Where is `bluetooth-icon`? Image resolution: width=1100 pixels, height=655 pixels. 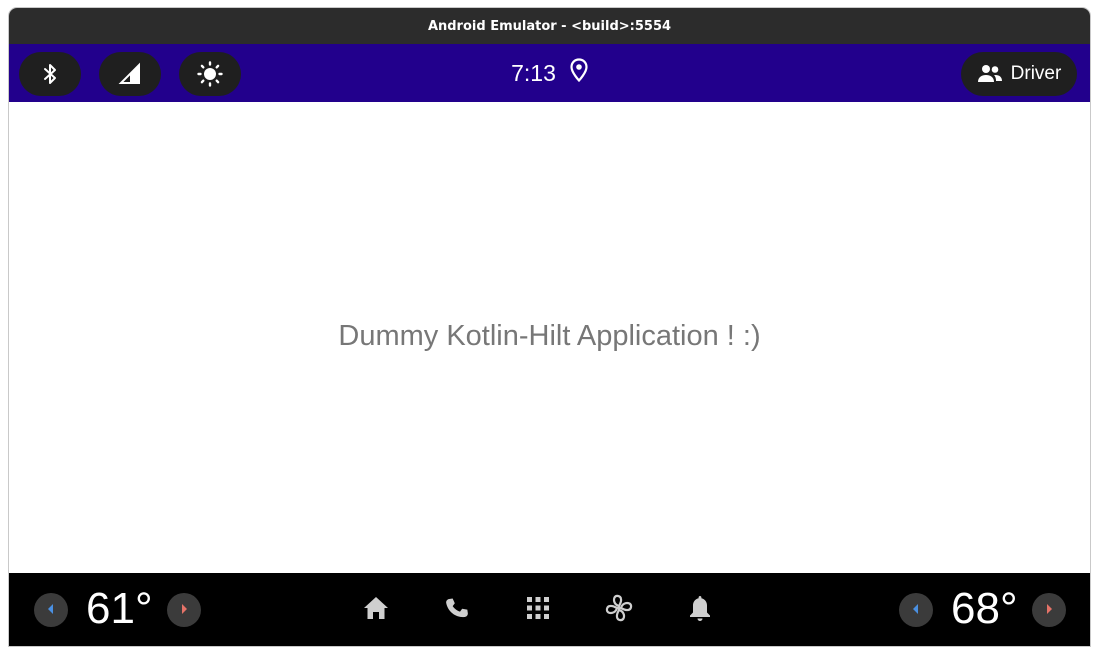 bluetooth-icon is located at coordinates (50, 74).